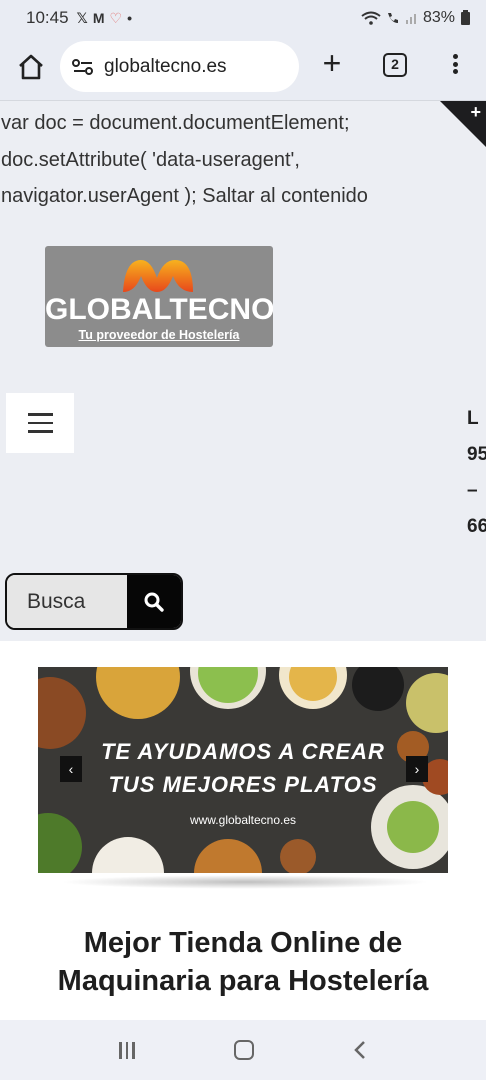  Describe the element at coordinates (159, 335) in the screenshot. I see `logo-tagline: Tu proveedor de Hostelería` at that location.